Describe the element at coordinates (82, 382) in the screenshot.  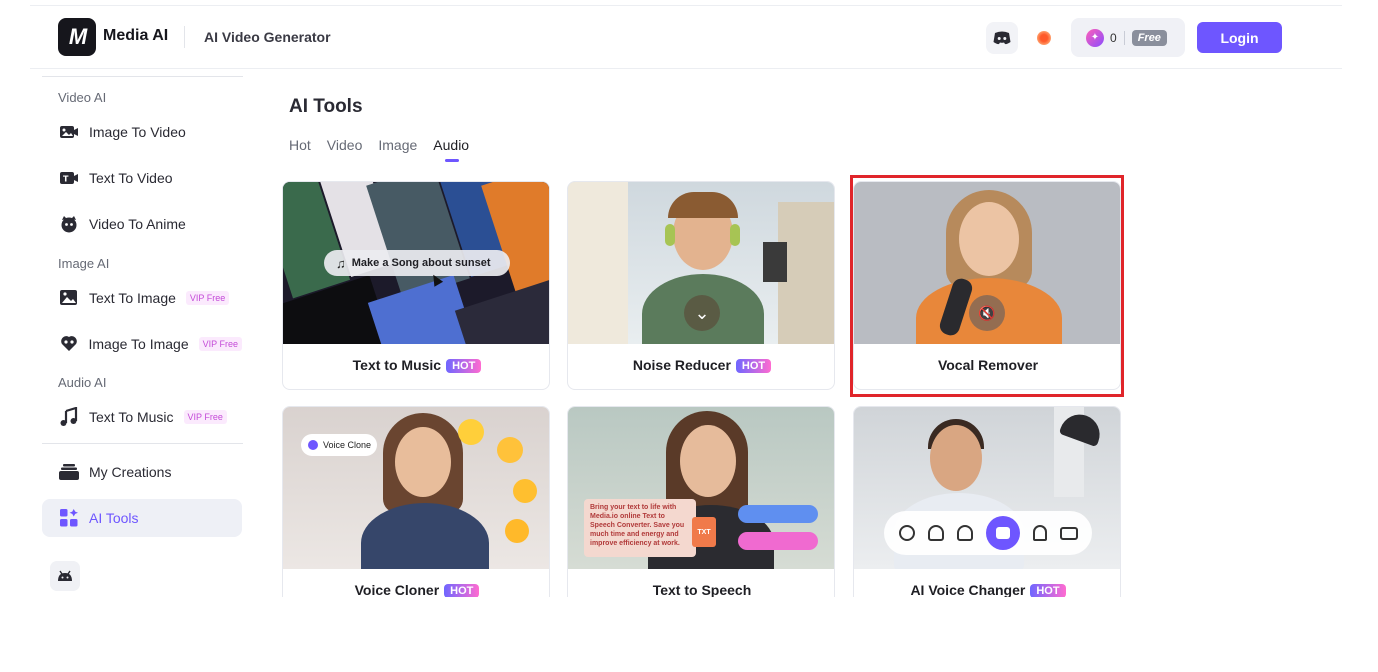
I see `section-audio-ai: Audio AI` at that location.